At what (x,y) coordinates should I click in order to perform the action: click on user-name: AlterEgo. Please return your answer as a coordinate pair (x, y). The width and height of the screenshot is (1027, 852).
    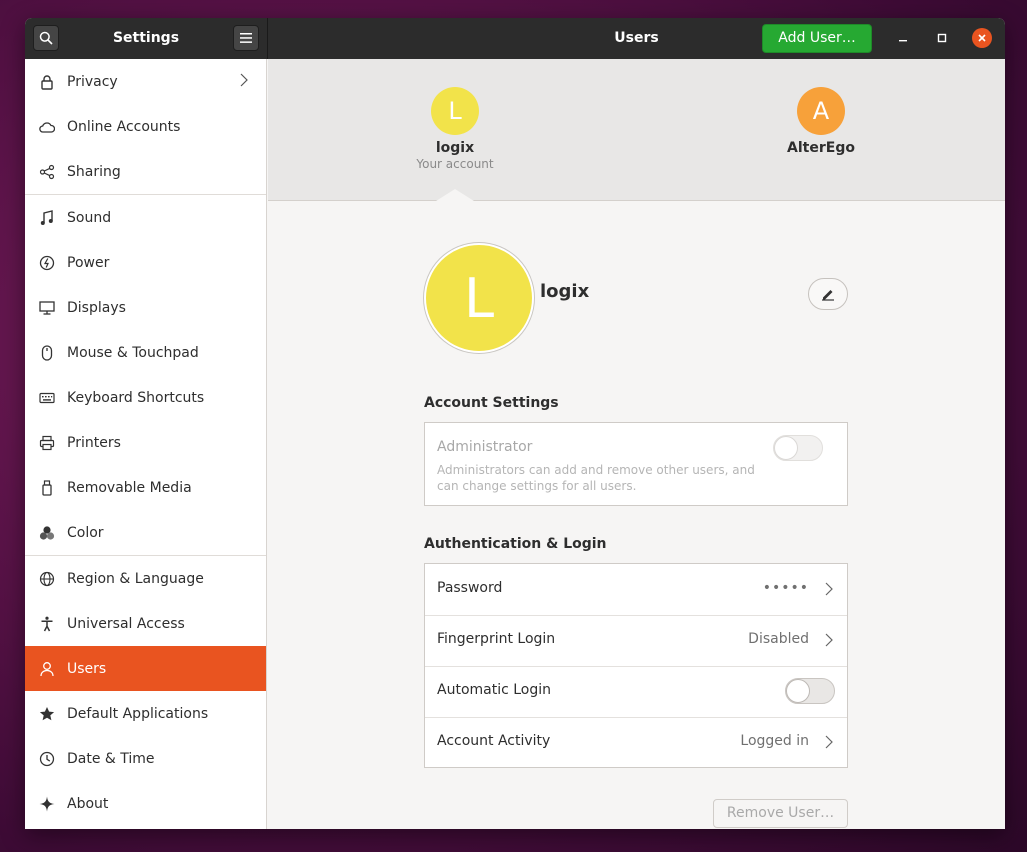
    Looking at the image, I should click on (821, 148).